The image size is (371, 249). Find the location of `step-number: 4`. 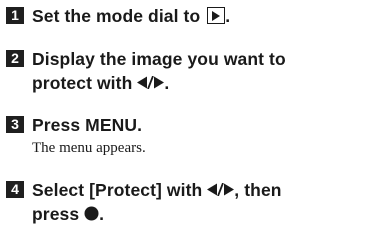

step-number: 4 is located at coordinates (15, 189).